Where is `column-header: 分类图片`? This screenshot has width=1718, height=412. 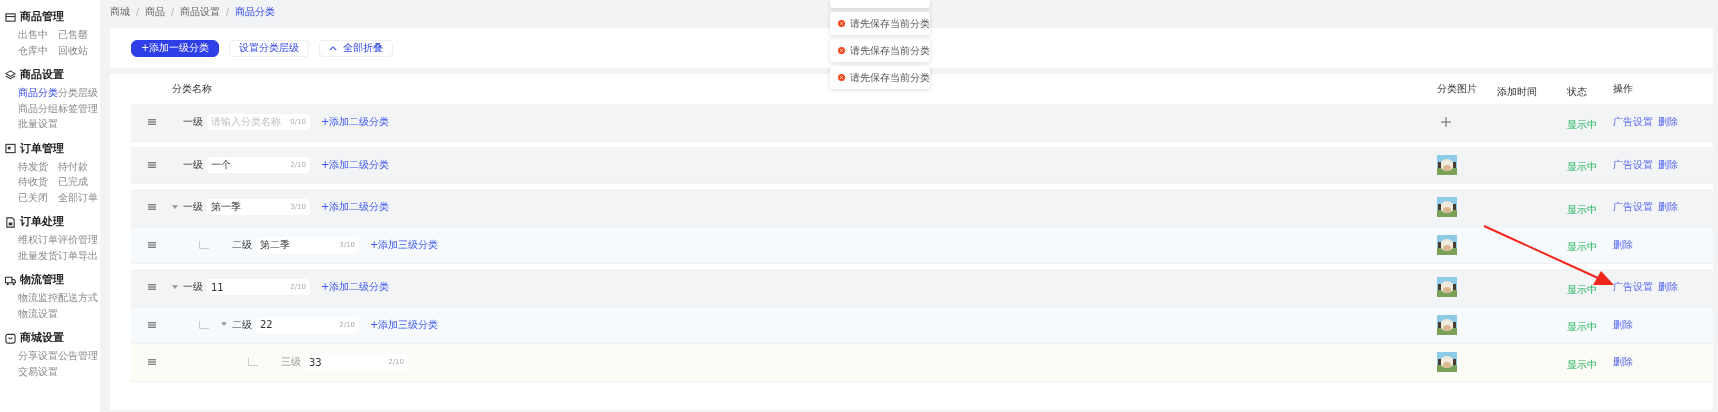 column-header: 分类图片 is located at coordinates (1457, 89).